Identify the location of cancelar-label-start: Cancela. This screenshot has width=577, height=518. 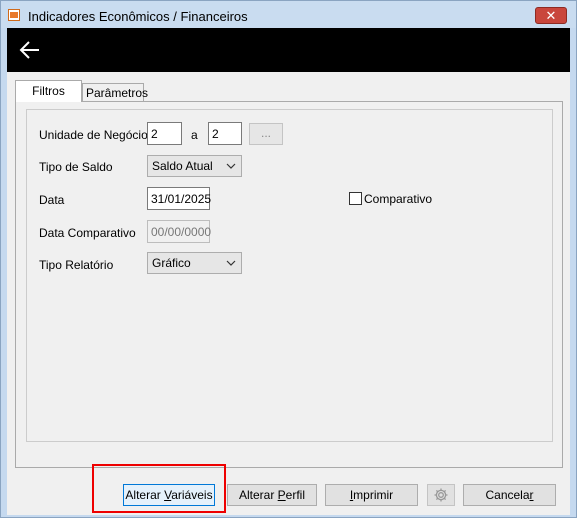
(507, 495).